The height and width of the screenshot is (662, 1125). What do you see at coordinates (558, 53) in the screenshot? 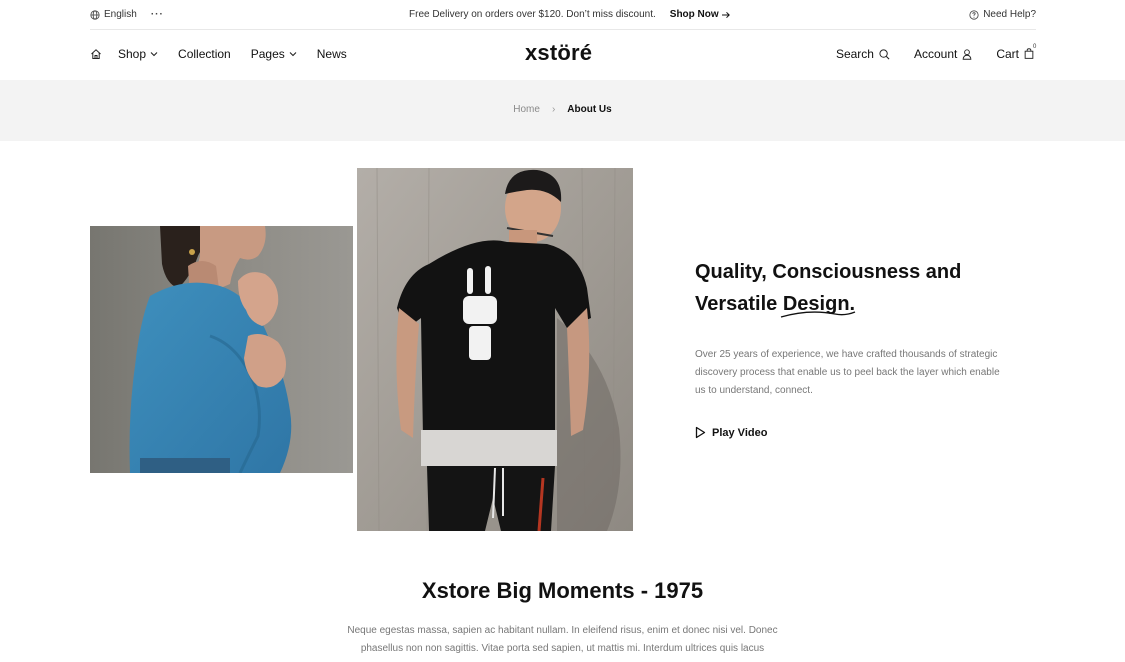
I see `site-logo: xstöré` at bounding box center [558, 53].